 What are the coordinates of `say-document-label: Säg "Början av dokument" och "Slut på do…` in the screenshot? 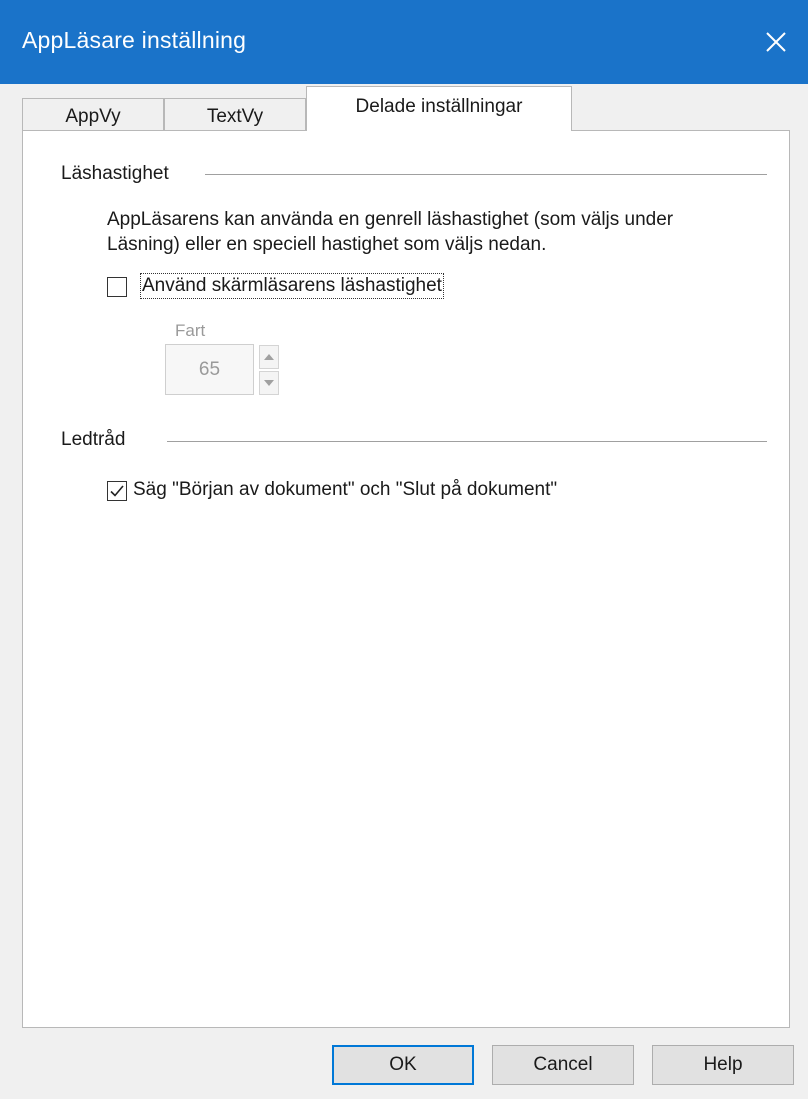 It's located at (345, 490).